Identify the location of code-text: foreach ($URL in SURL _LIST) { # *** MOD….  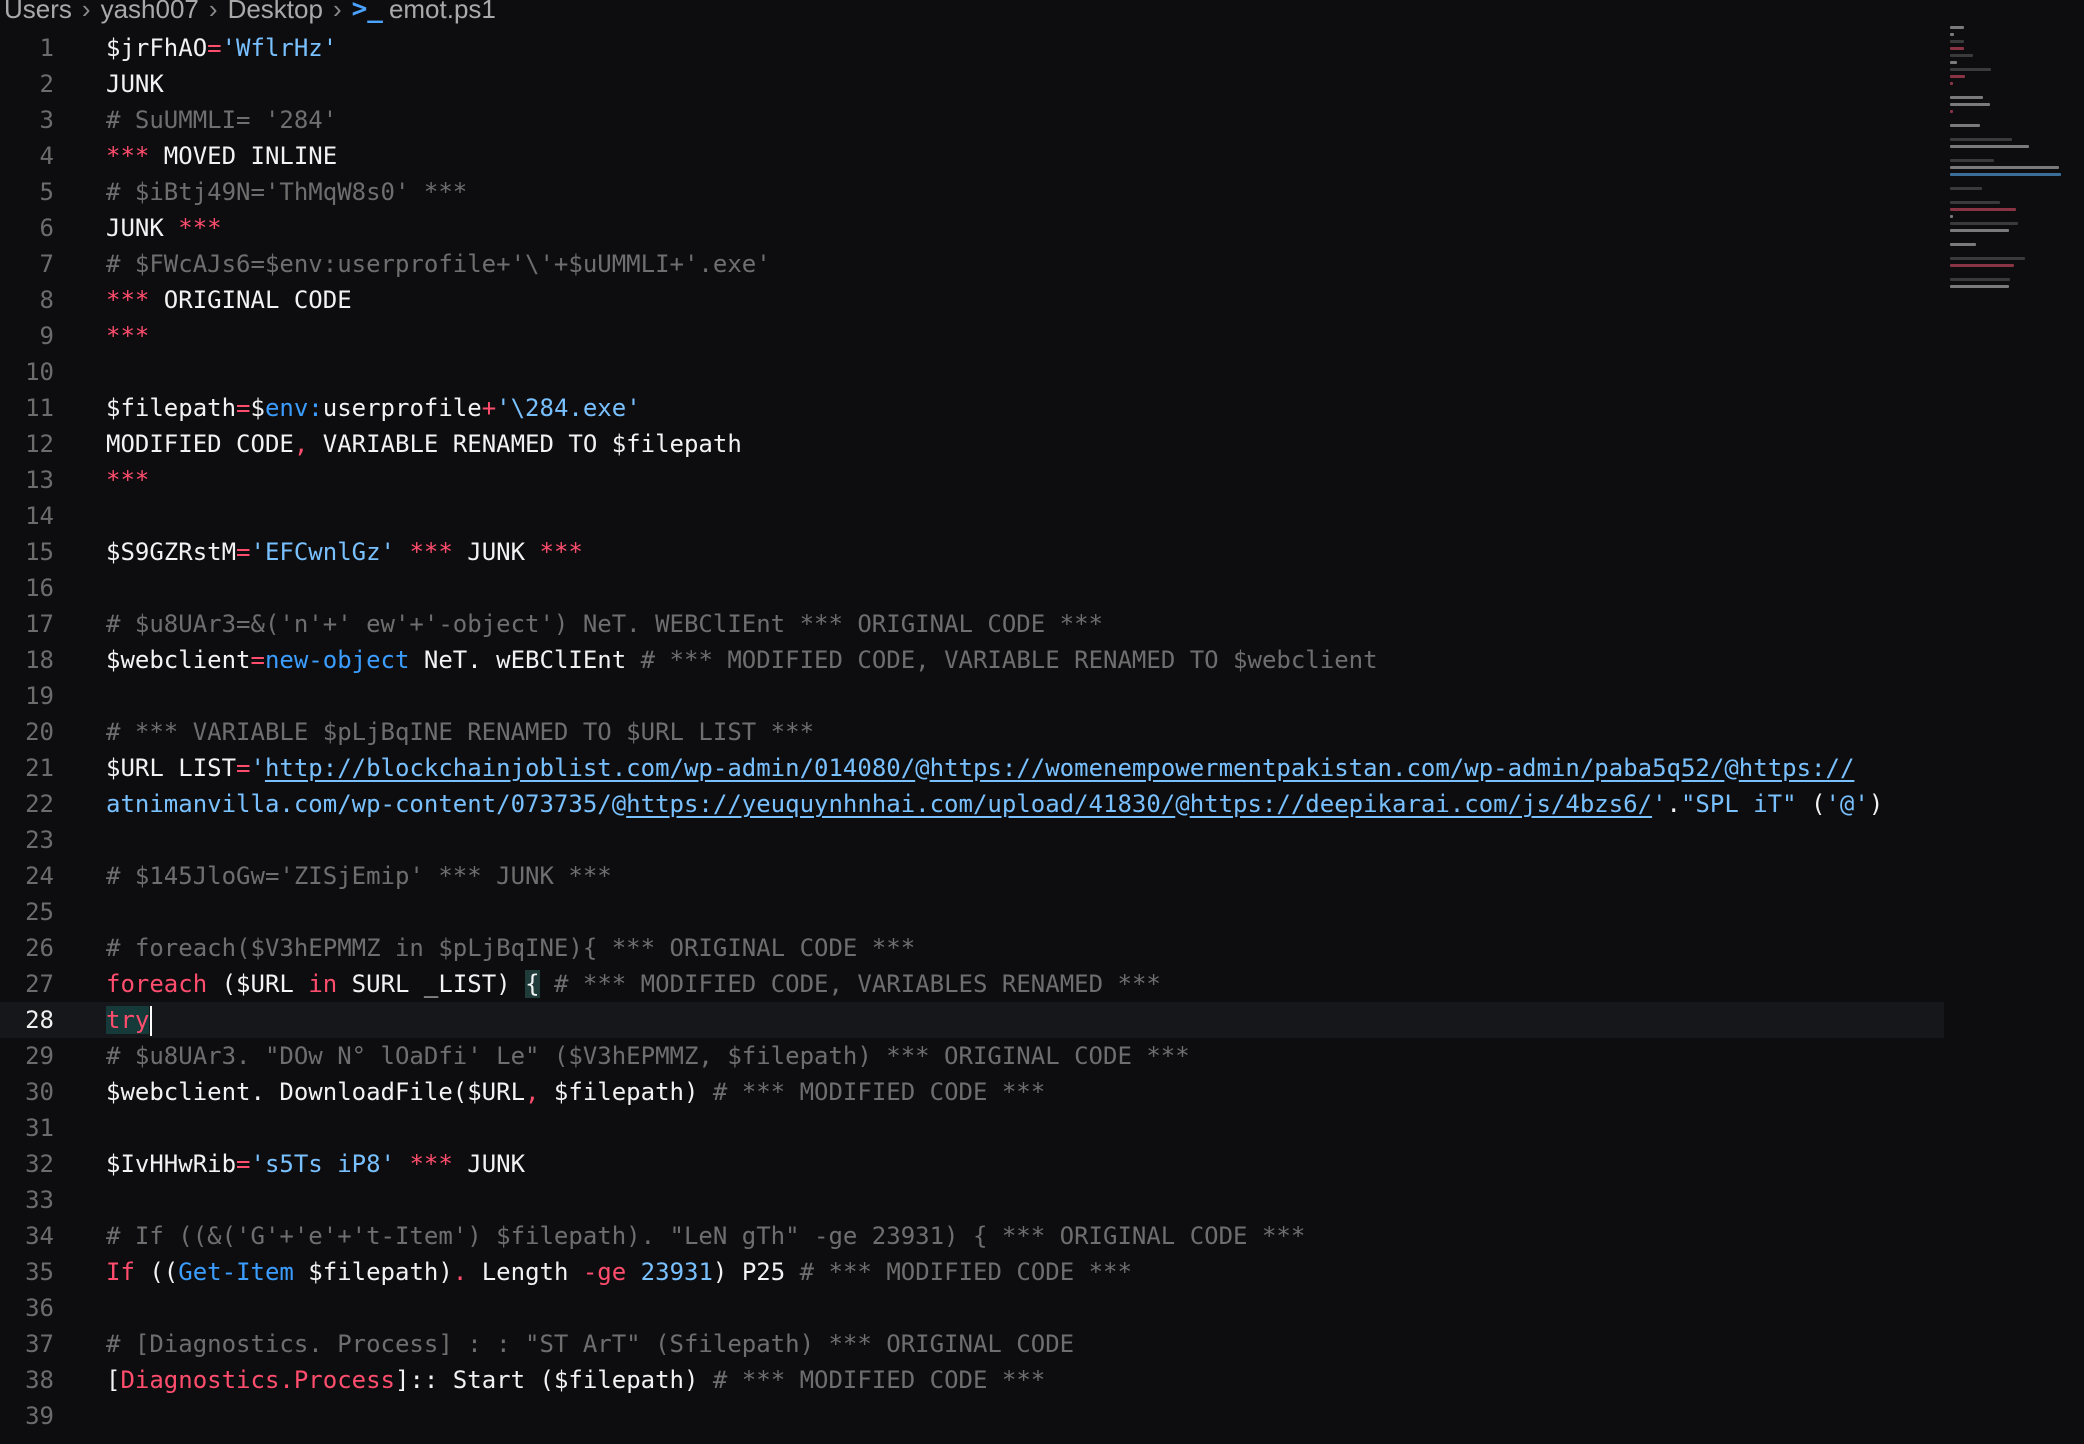
(633, 984).